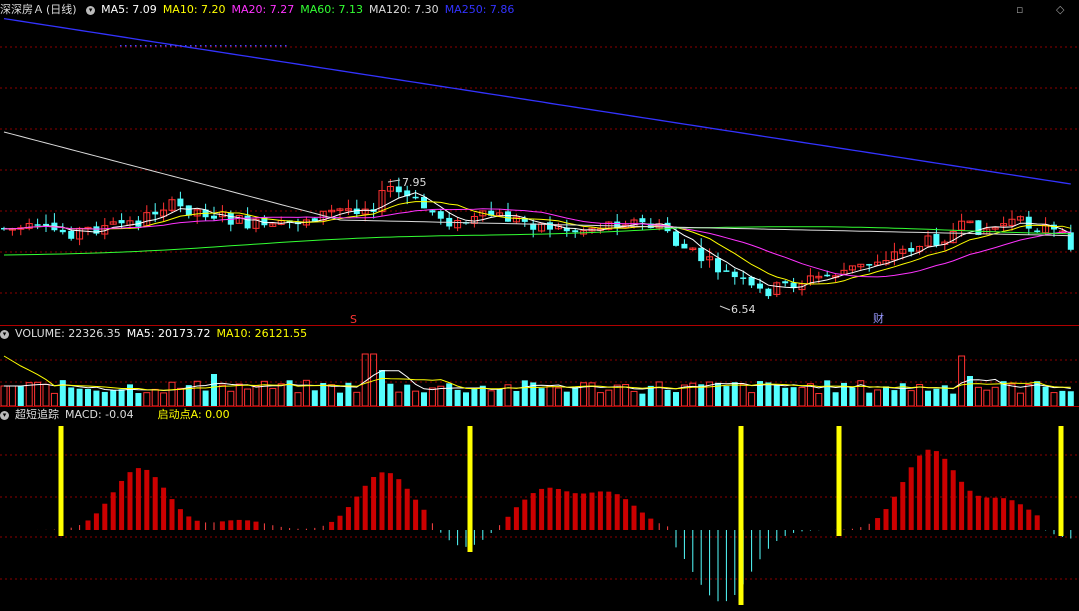 The height and width of the screenshot is (611, 1079). I want to click on indicator-name: 超短追踪, so click(37, 414).